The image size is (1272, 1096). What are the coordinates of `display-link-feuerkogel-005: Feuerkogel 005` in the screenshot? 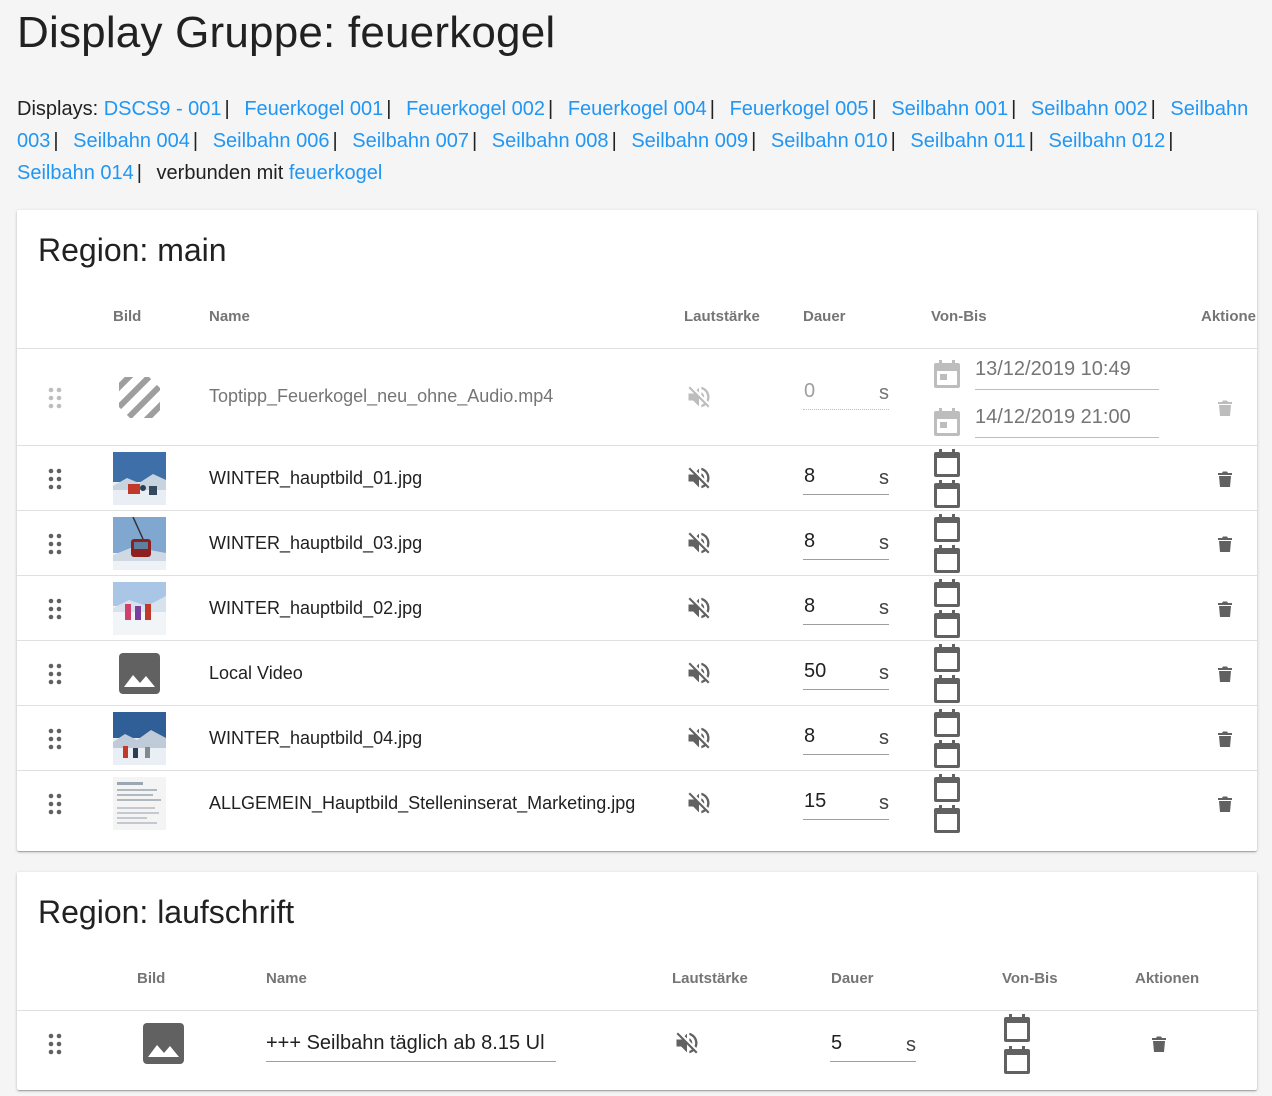 It's located at (799, 109).